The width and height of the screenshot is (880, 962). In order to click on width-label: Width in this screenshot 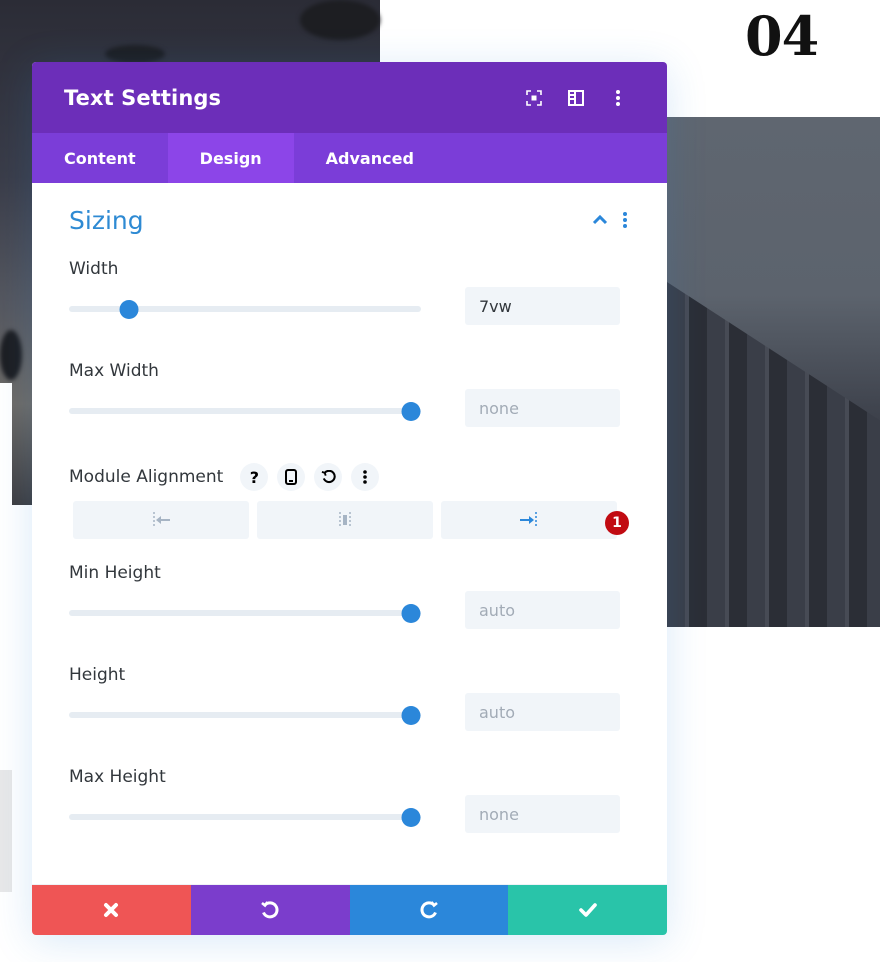, I will do `click(94, 269)`.